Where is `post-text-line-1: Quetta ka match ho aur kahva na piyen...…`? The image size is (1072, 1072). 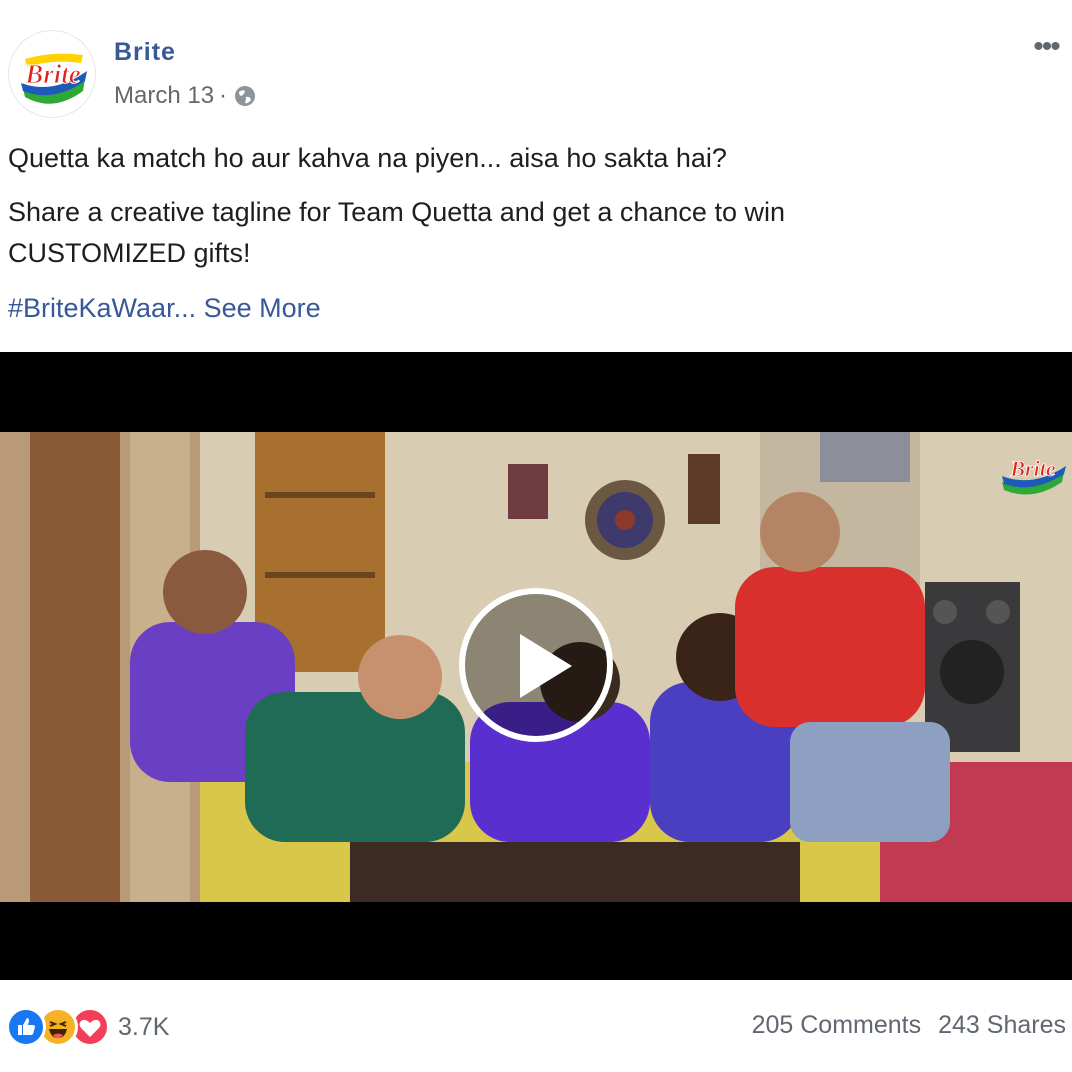
post-text-line-1: Quetta ka match ho aur kahva na piyen...… is located at coordinates (367, 158).